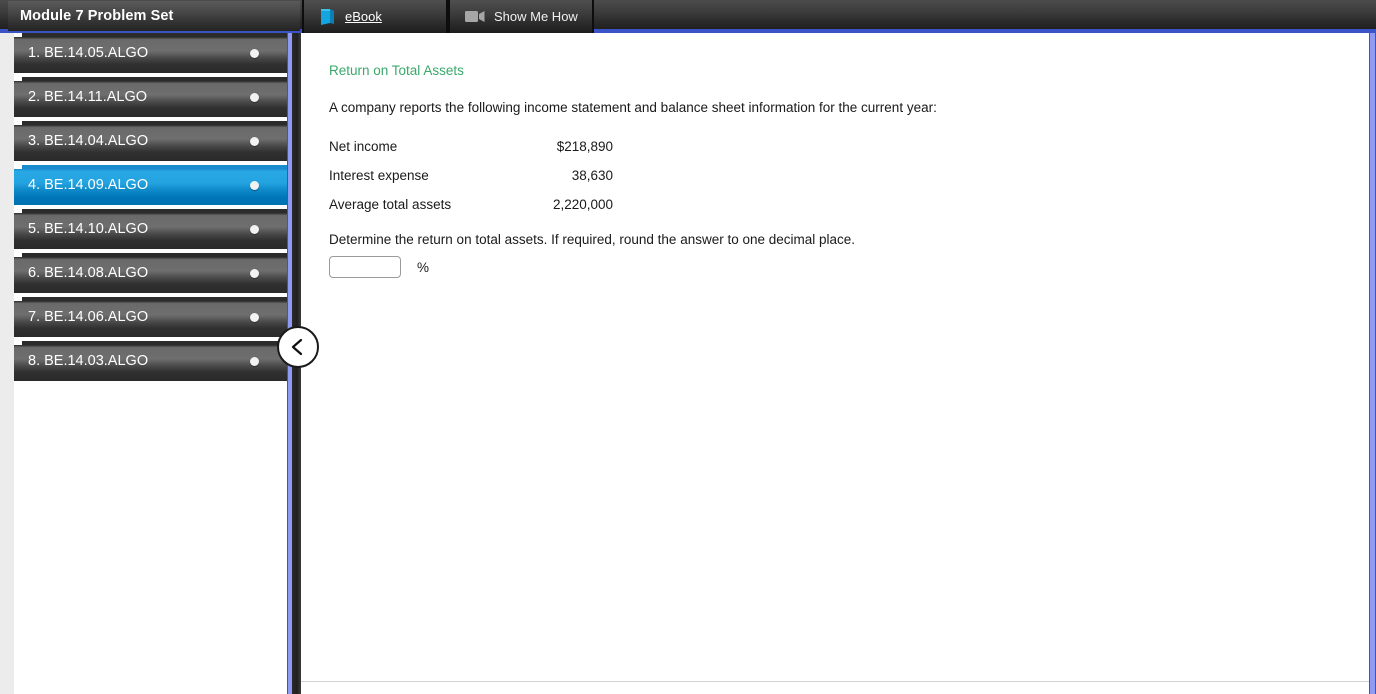  What do you see at coordinates (157, 97) in the screenshot?
I see `sidebar-item-2: 2. BE.14.11.ALGO` at bounding box center [157, 97].